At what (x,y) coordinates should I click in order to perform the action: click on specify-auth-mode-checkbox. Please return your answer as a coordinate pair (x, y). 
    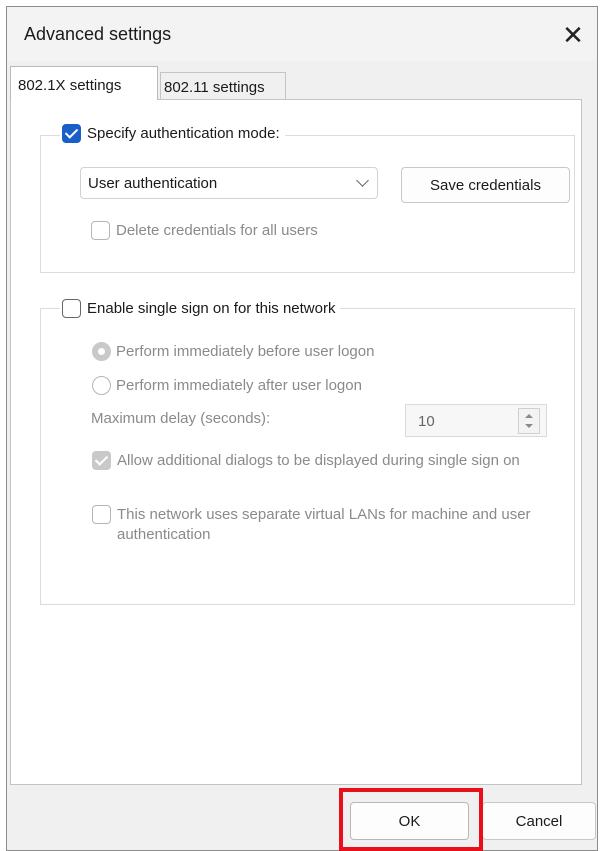
    Looking at the image, I should click on (71, 133).